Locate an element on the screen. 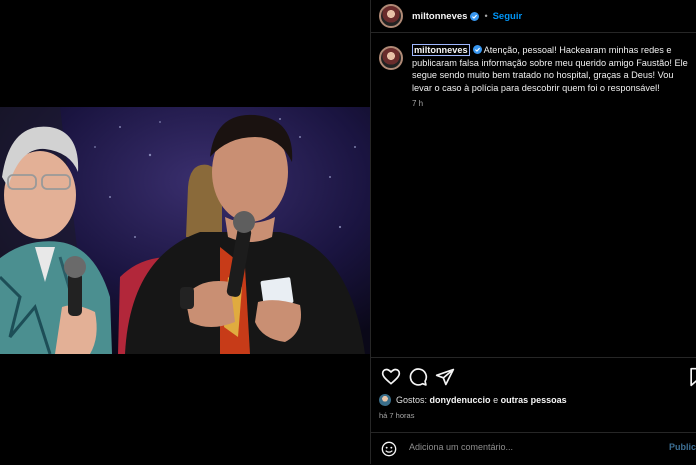  liker-username: donydenuccio is located at coordinates (460, 400).